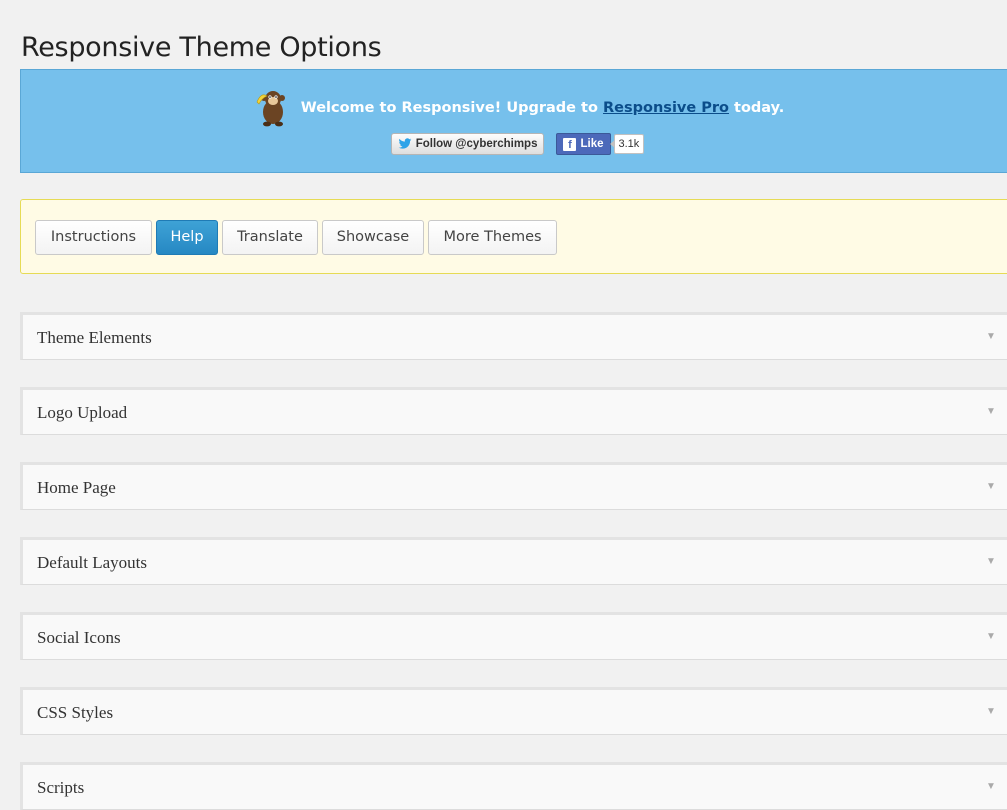 This screenshot has width=1007, height=810. I want to click on twitter-follow-button: Follow @cyberchimps, so click(467, 144).